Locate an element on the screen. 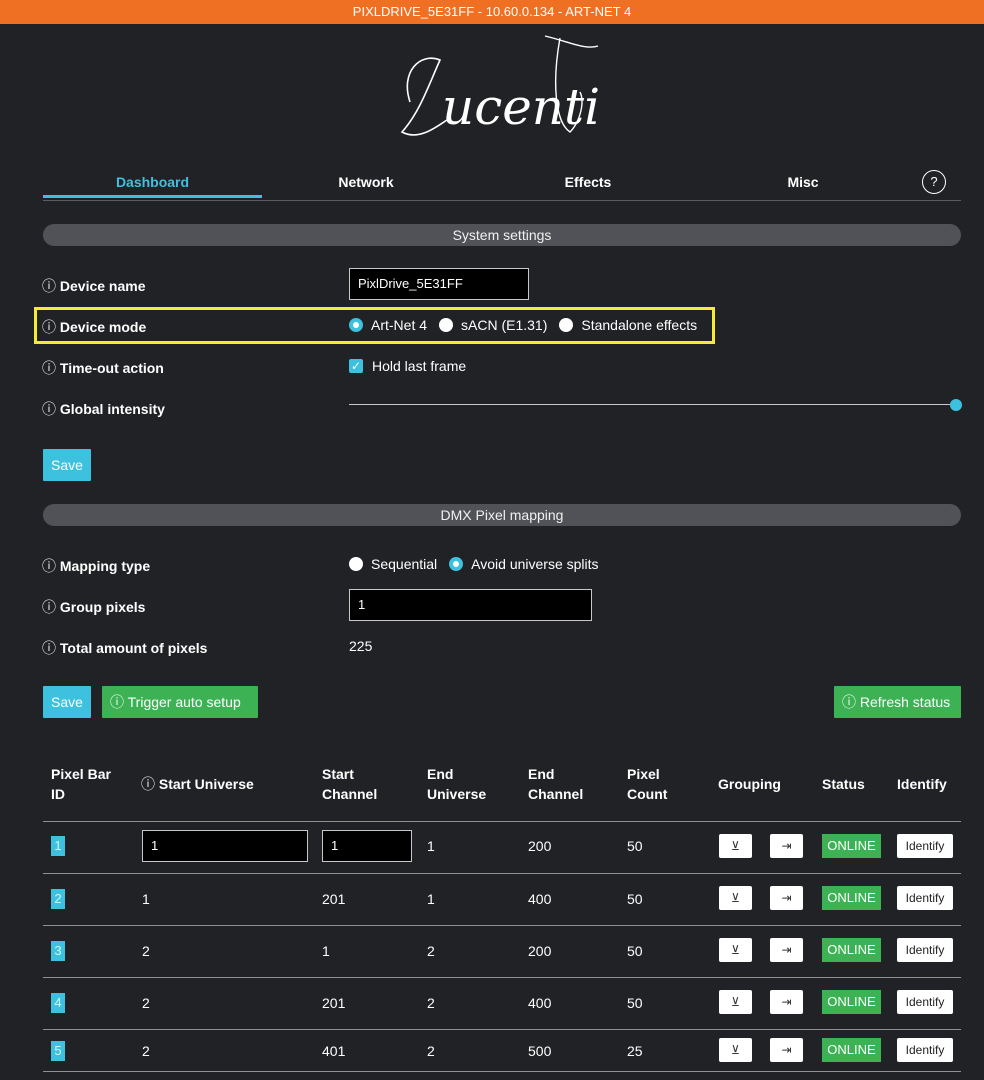 This screenshot has width=984, height=1080. pixel-bar-id: 1 is located at coordinates (58, 846).